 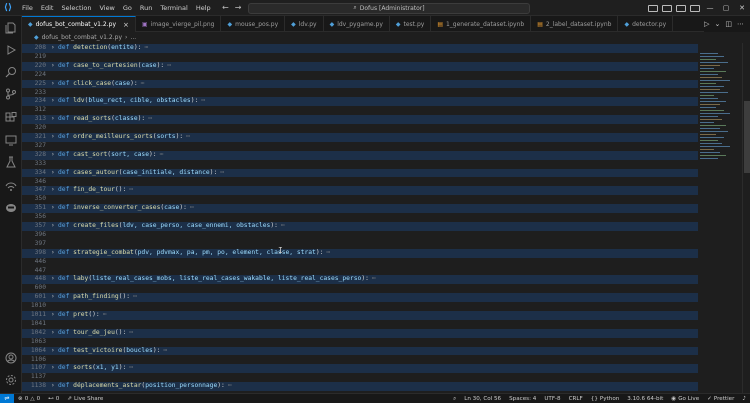 What do you see at coordinates (360, 199) in the screenshot?
I see `code-line: 350` at bounding box center [360, 199].